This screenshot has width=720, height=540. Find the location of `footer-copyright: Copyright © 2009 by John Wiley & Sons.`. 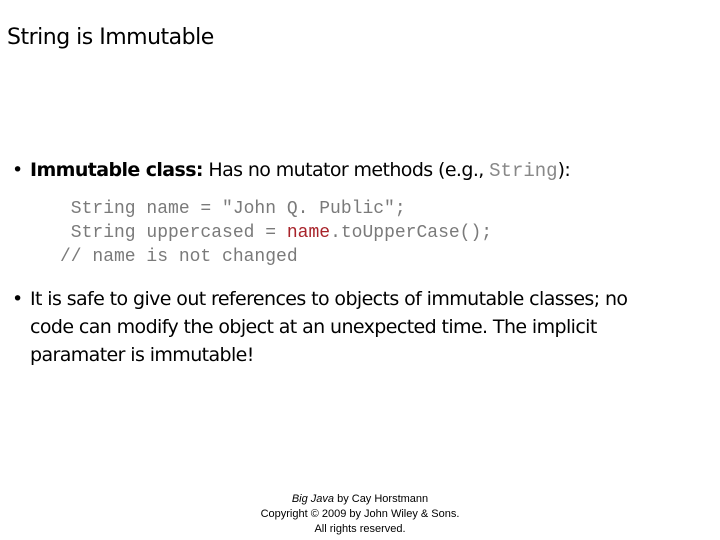

footer-copyright: Copyright © 2009 by John Wiley & Sons. is located at coordinates (360, 514).